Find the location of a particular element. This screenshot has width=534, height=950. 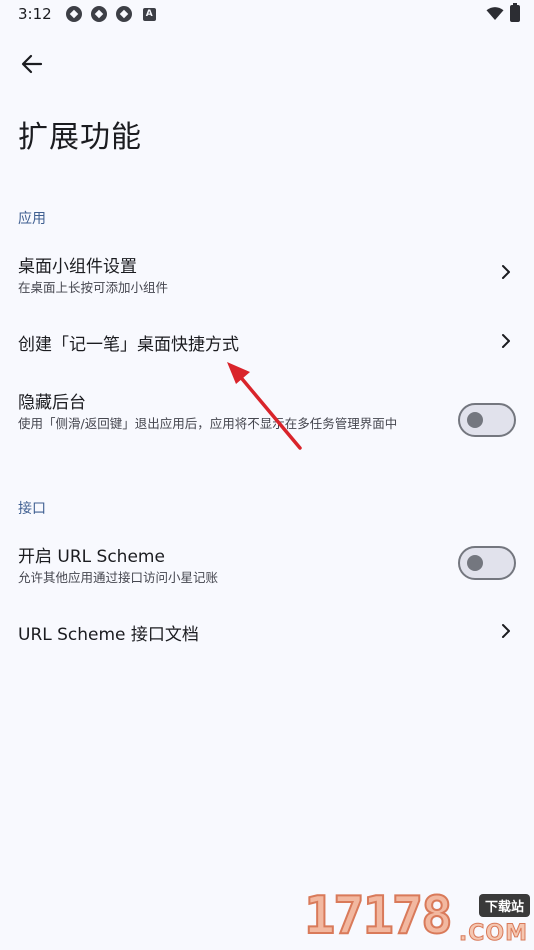

hide-recents-subtitle: 使用「侧滑/返回键」退出应用后，应用将不显示在多任务管理界面中 is located at coordinates (208, 423).